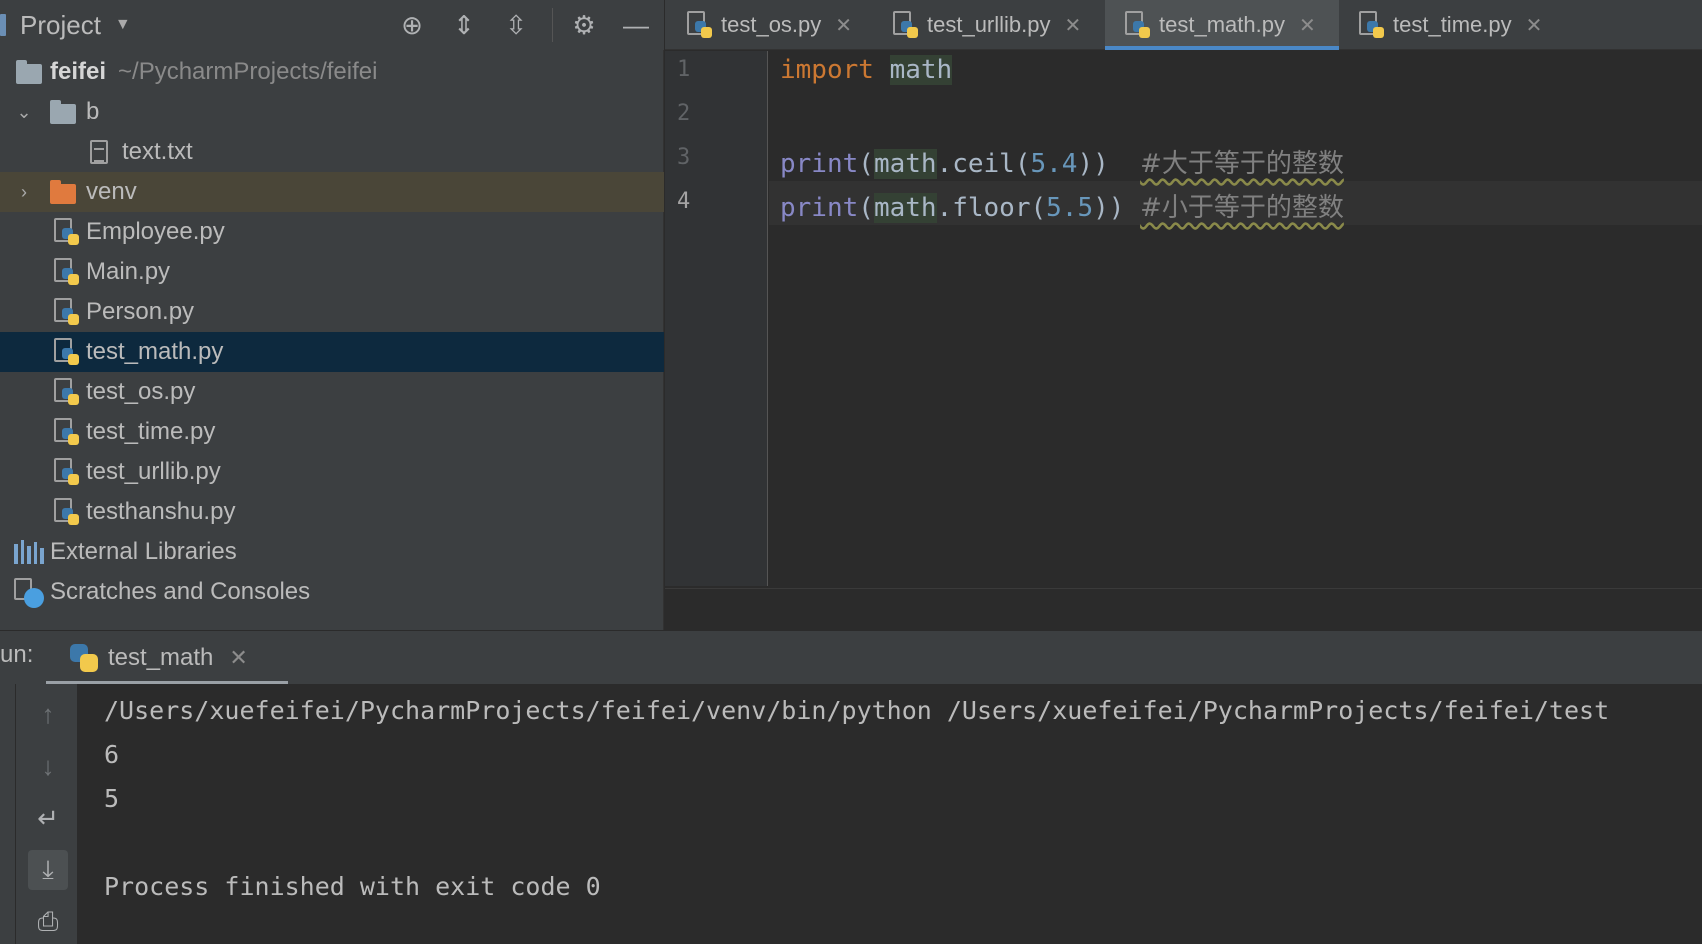  What do you see at coordinates (3, 25) in the screenshot?
I see `panel-edge-marker` at bounding box center [3, 25].